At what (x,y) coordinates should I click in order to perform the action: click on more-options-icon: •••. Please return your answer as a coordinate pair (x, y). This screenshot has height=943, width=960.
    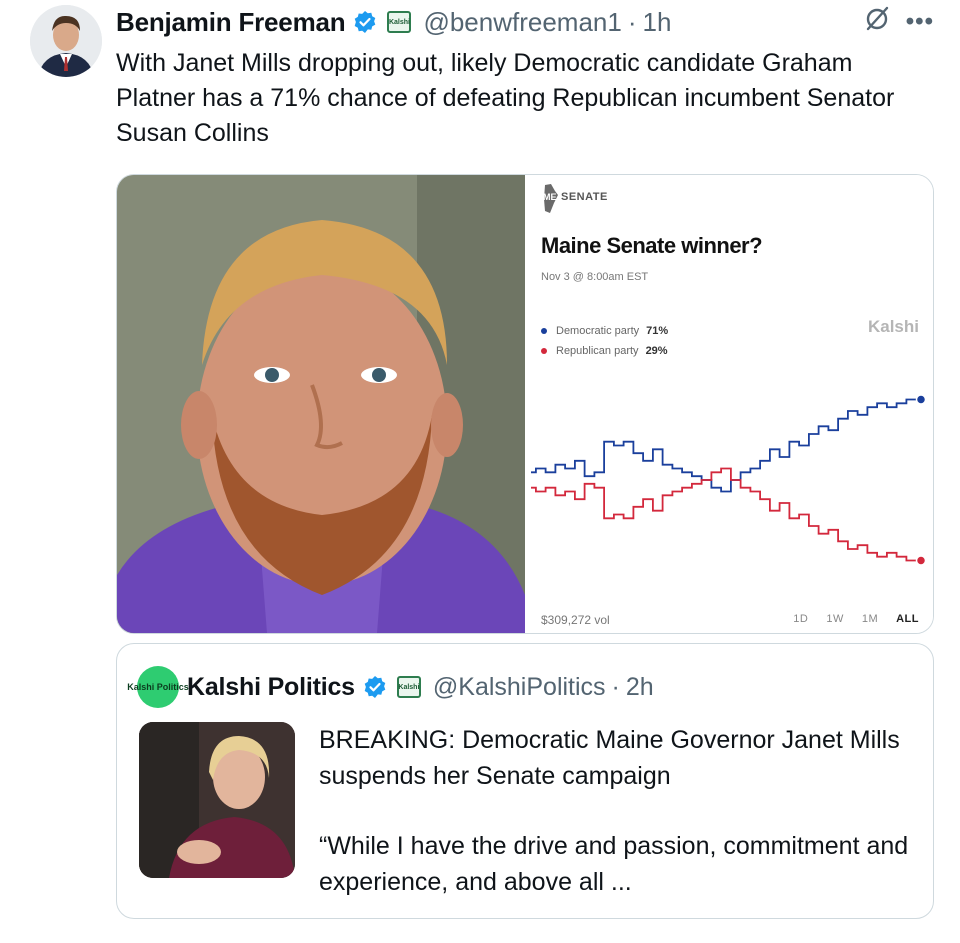
    Looking at the image, I should click on (920, 22).